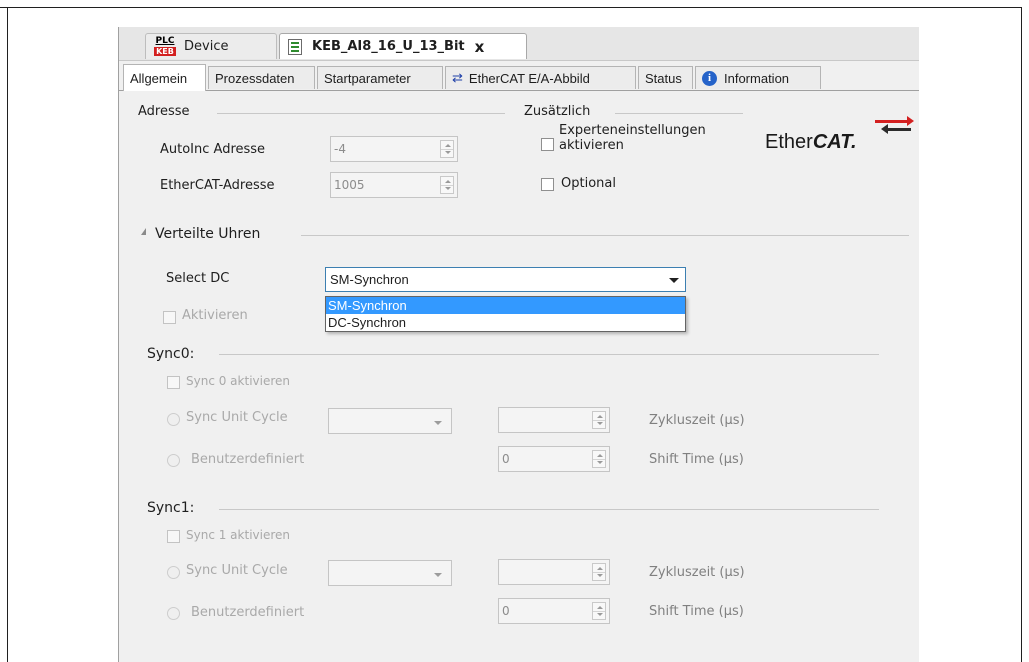 The image size is (1029, 662). I want to click on ethercat-address-label: EtherCAT-Adresse, so click(217, 185).